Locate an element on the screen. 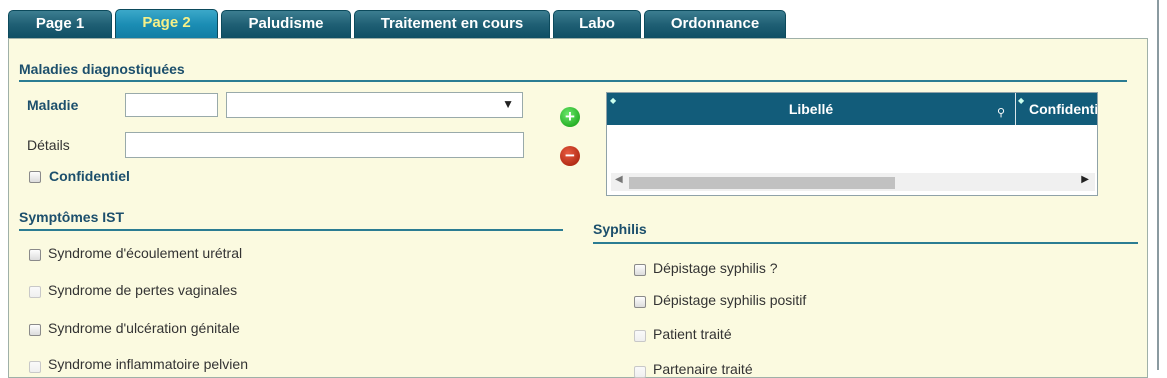 The image size is (1167, 378). ist-label-2: Syndrome de pertes vaginales is located at coordinates (143, 290).